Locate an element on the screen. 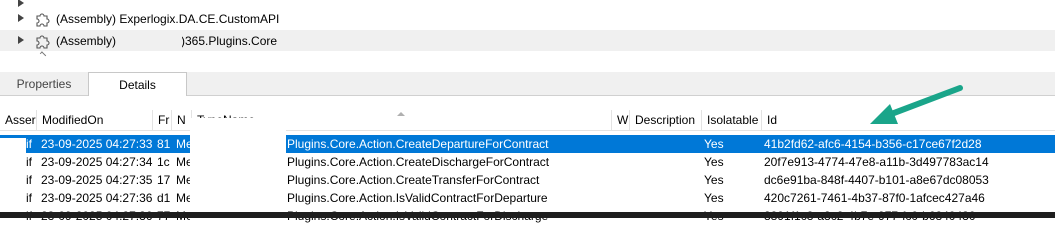 This screenshot has height=240, width=1055. column-header-fr: Fr is located at coordinates (162, 120).